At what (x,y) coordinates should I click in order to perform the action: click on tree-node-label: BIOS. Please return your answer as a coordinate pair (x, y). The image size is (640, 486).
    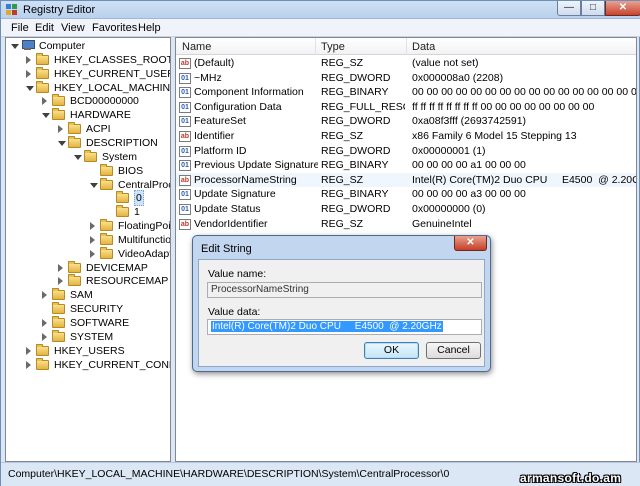
    Looking at the image, I should click on (131, 170).